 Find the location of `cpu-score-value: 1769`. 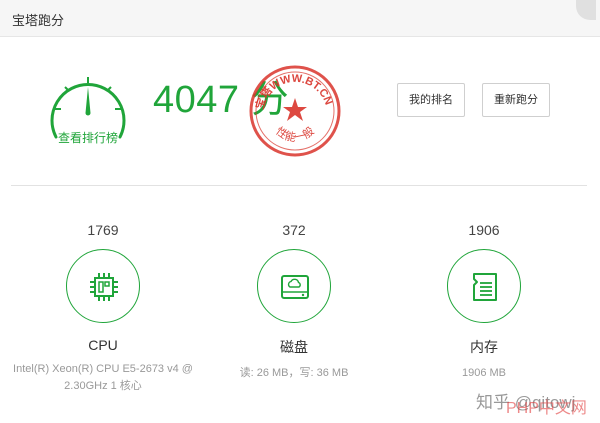

cpu-score-value: 1769 is located at coordinates (103, 230).